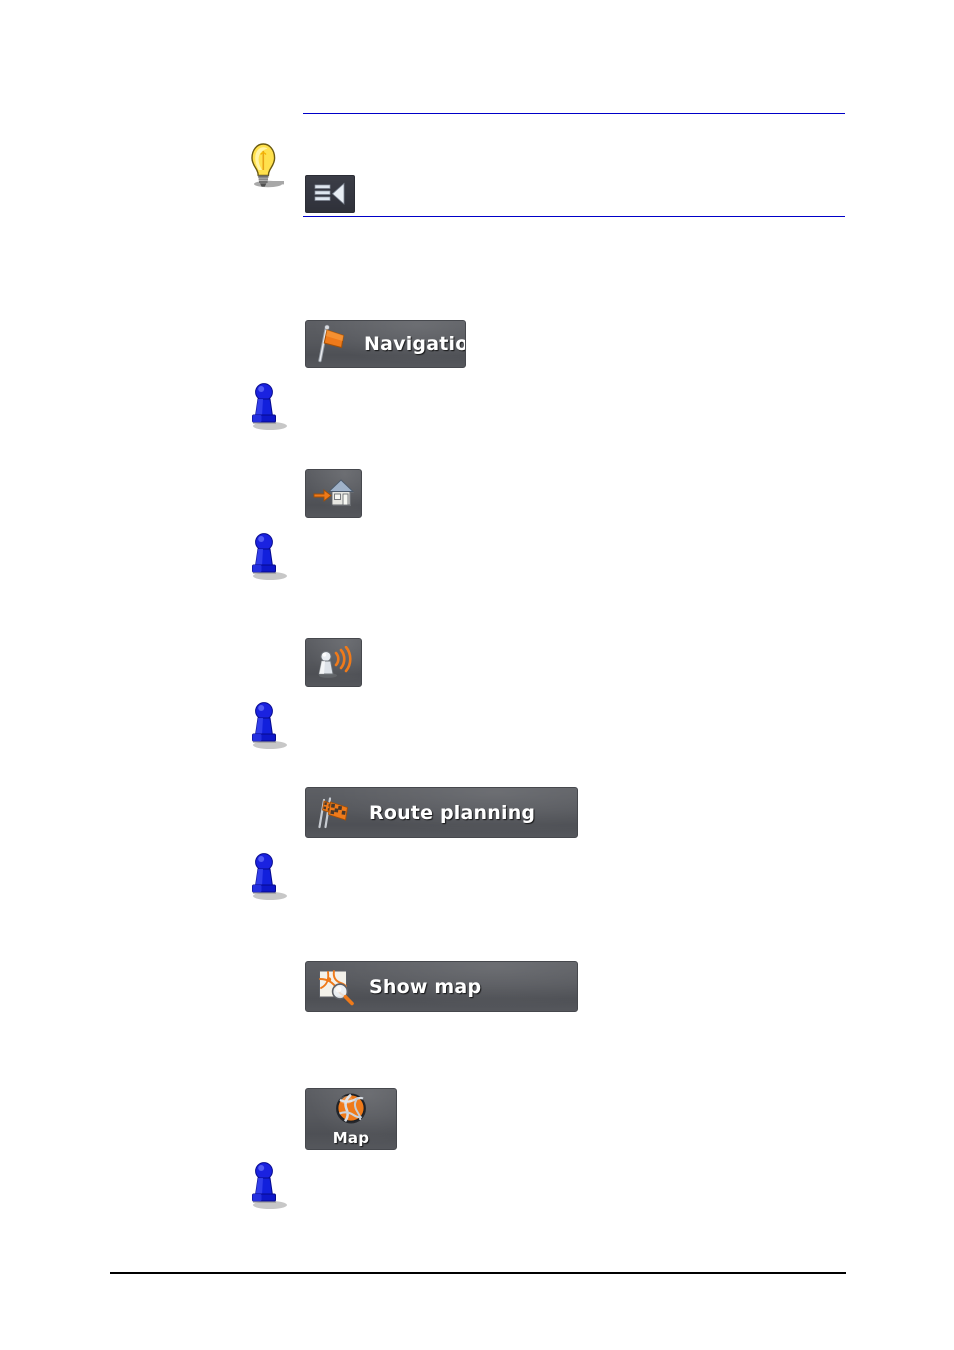  I want to click on navigation-button: Navigation, so click(385, 344).